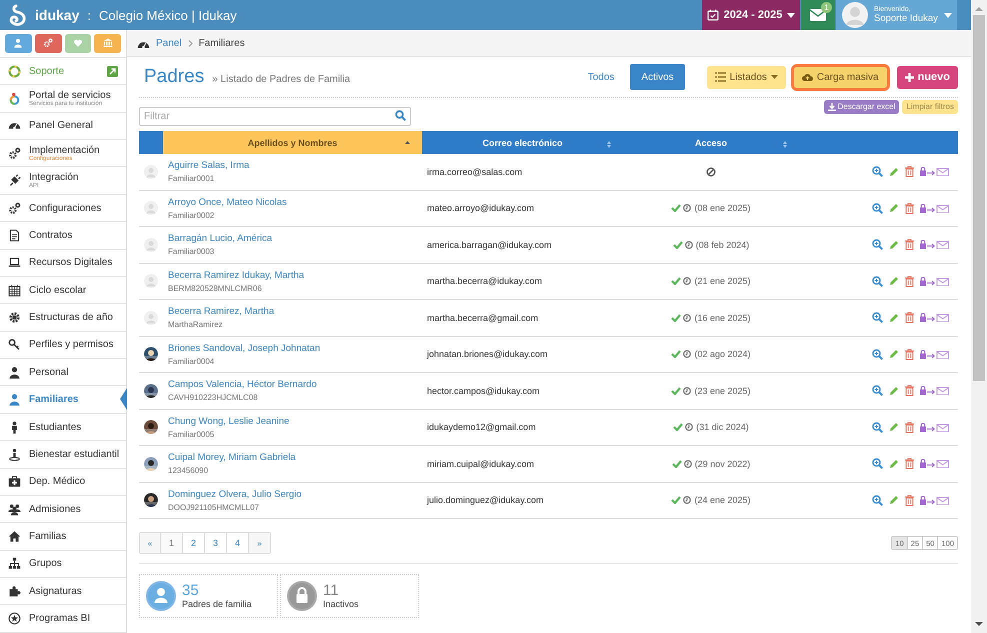 The image size is (987, 633). What do you see at coordinates (70, 262) in the screenshot?
I see `sidebar-label: Recursos Digitales` at bounding box center [70, 262].